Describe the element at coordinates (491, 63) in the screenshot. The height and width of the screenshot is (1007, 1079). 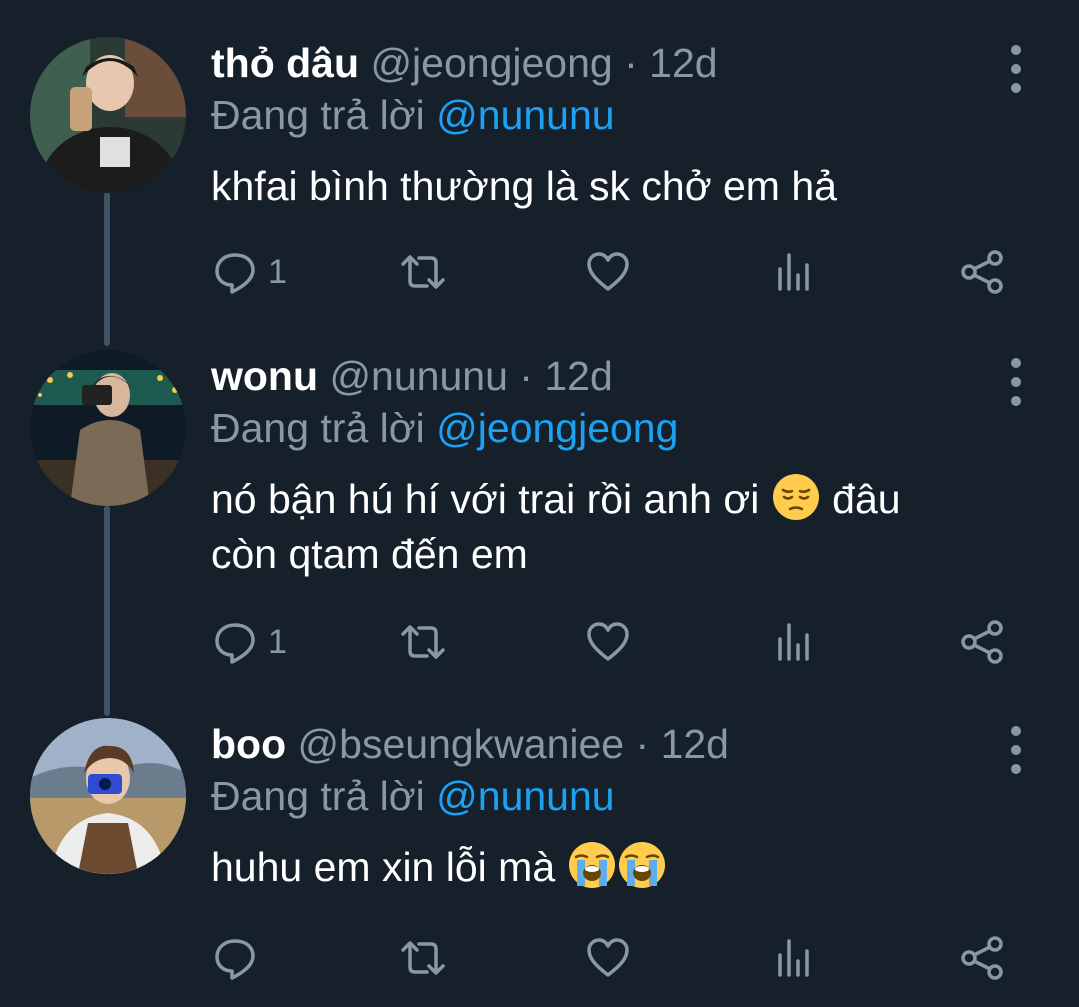
I see `username: @jeongjeong` at that location.